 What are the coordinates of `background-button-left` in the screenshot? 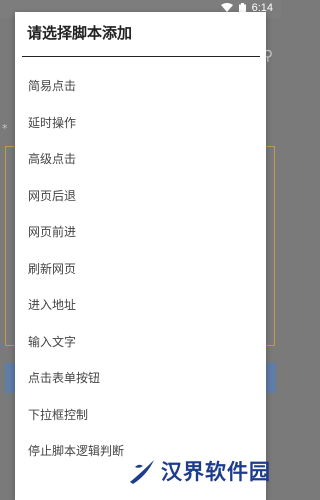 It's located at (10, 378).